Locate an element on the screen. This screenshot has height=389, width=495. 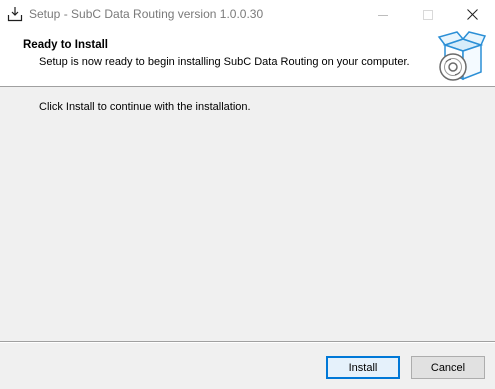
minimize-button is located at coordinates (382, 14).